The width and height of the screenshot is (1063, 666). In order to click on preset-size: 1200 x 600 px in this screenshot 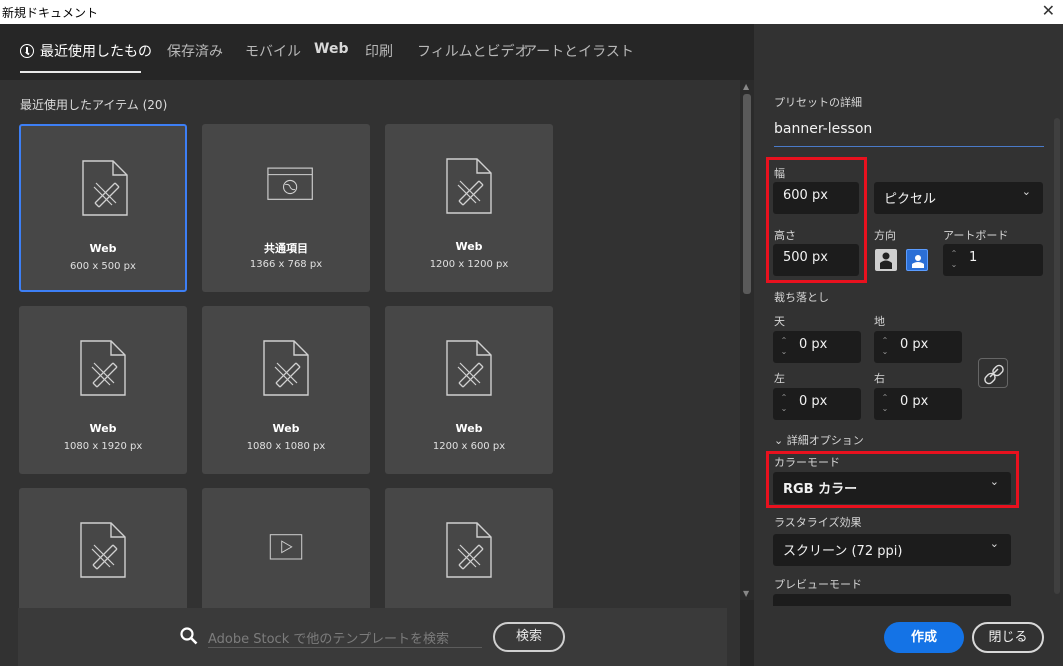, I will do `click(469, 446)`.